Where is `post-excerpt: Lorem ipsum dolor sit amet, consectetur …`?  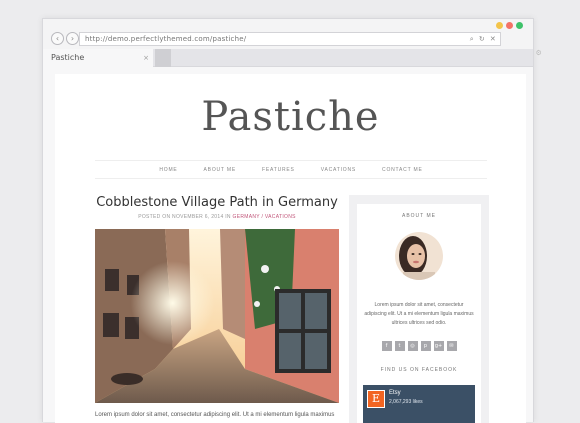
post-excerpt: Lorem ipsum dolor sit amet, consectetur … is located at coordinates (215, 415).